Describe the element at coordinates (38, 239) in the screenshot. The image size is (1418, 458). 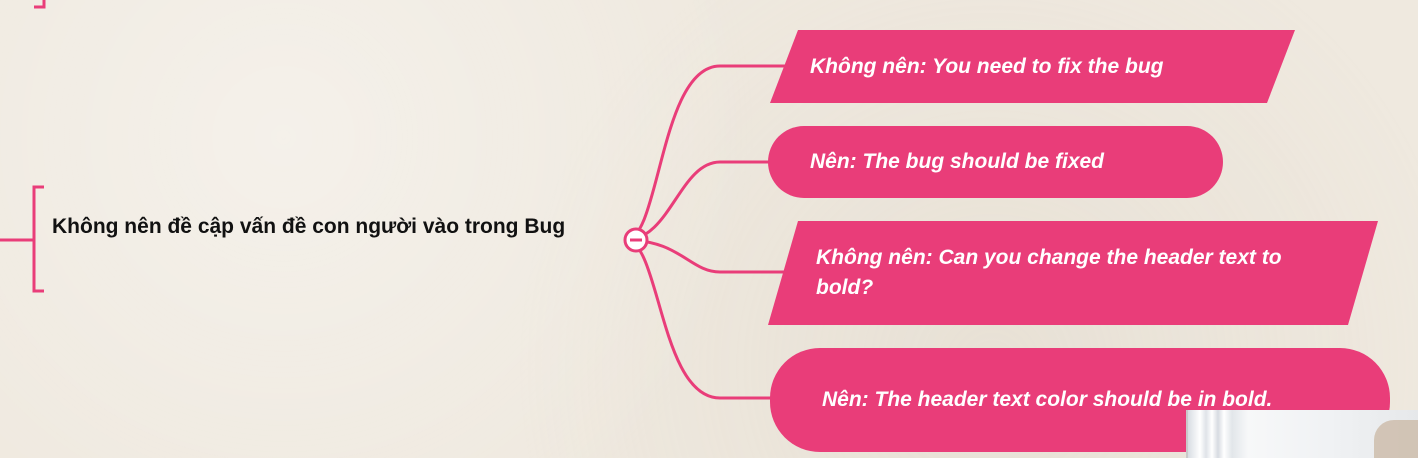
I see `main-topic-bracket` at that location.